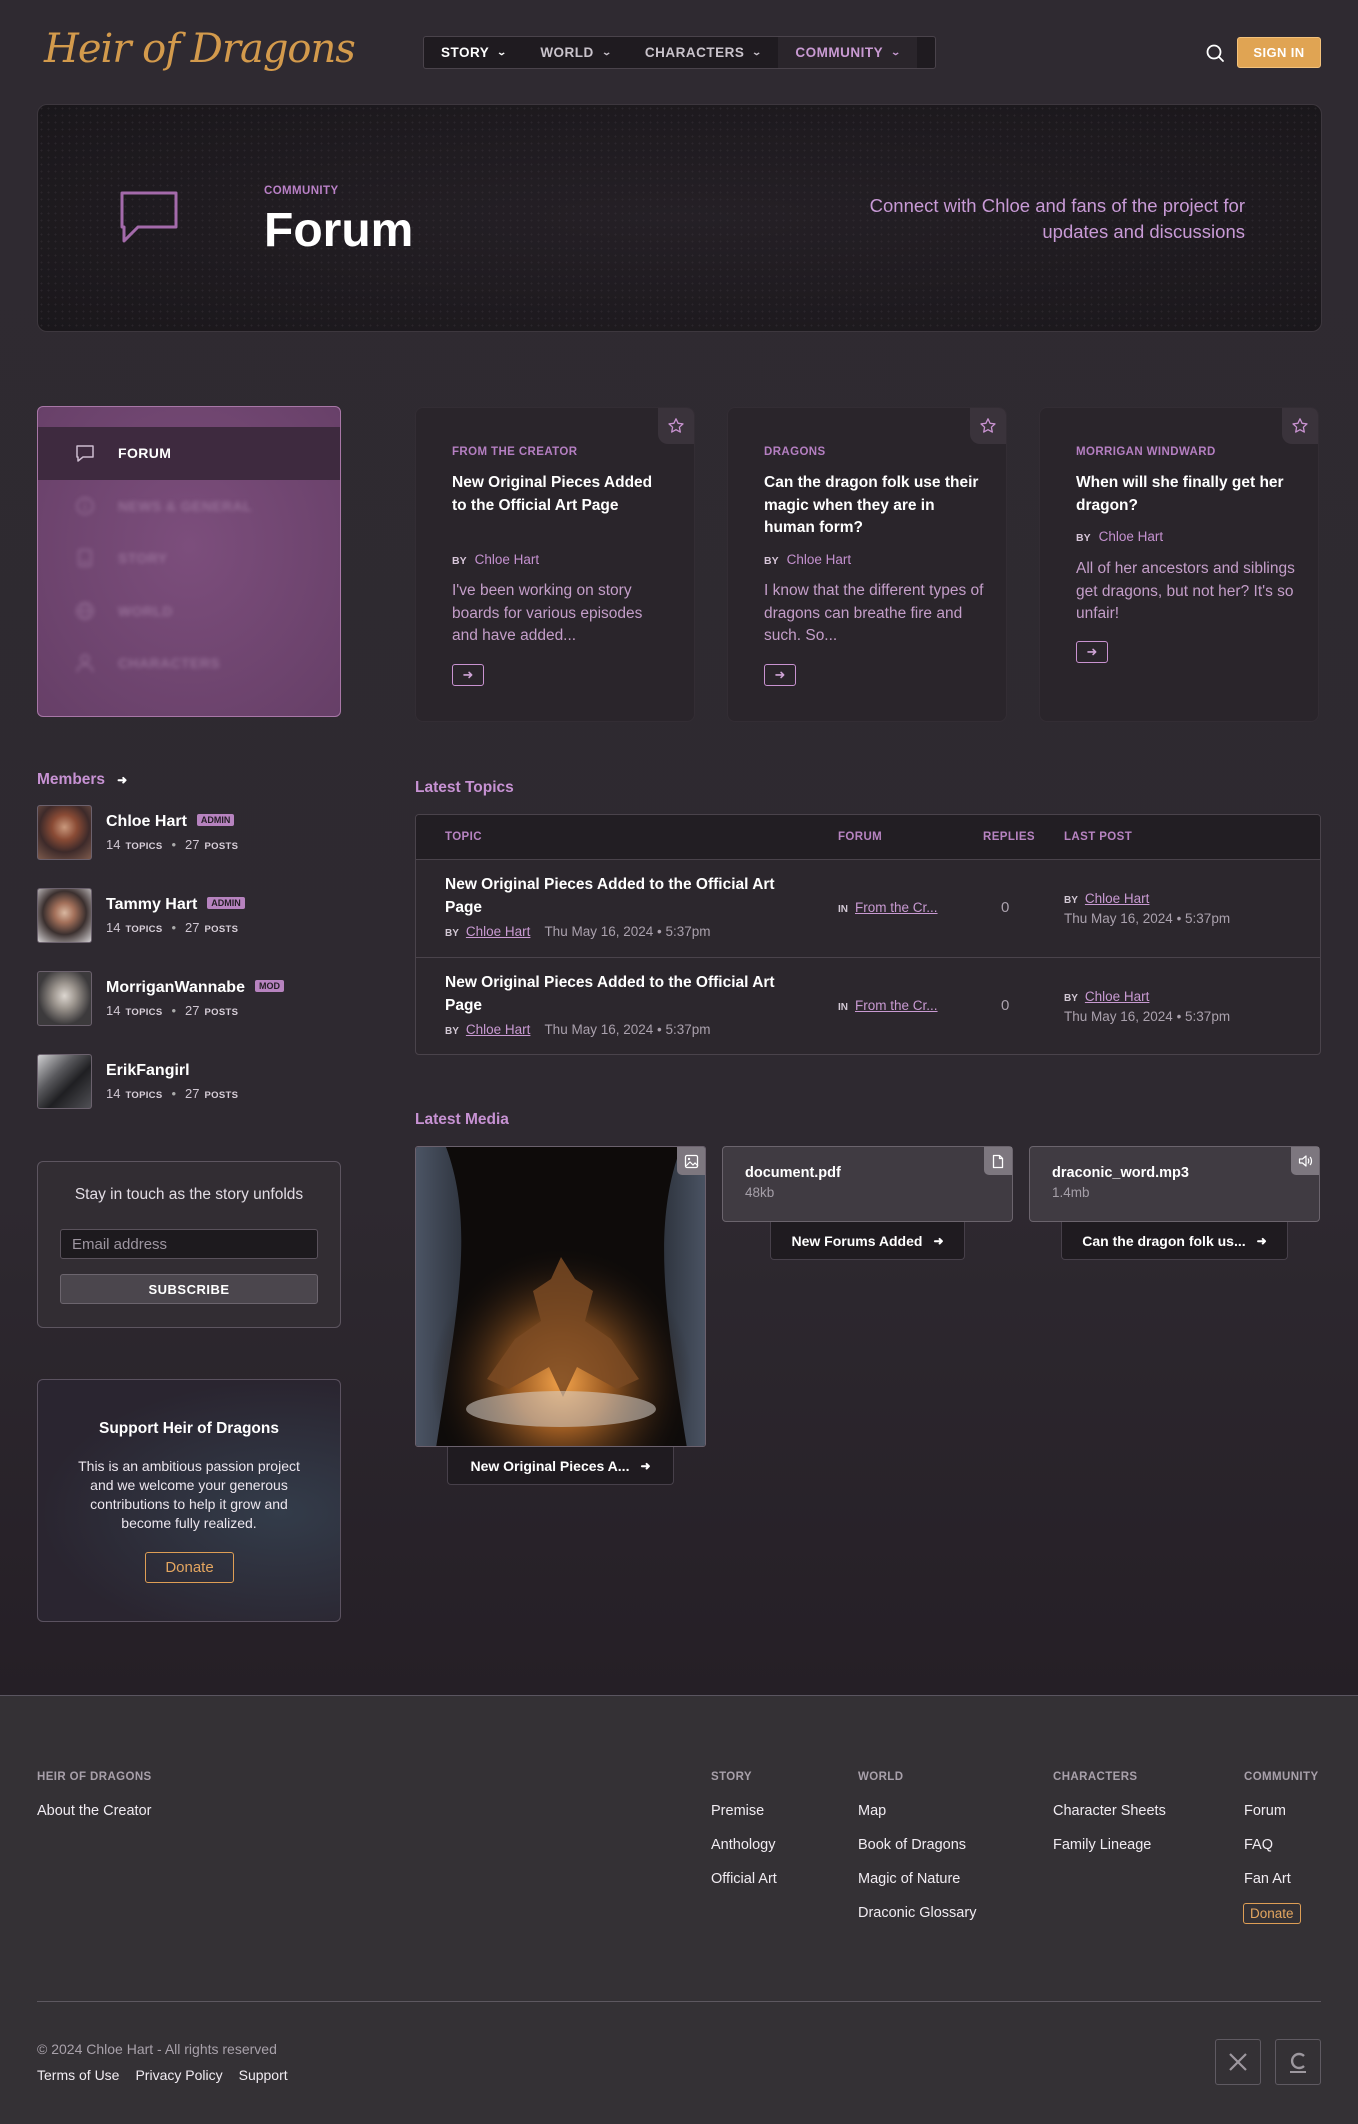 Image resolution: width=1358 pixels, height=2124 pixels. I want to click on nav-world: WORLD ⌄, so click(575, 52).